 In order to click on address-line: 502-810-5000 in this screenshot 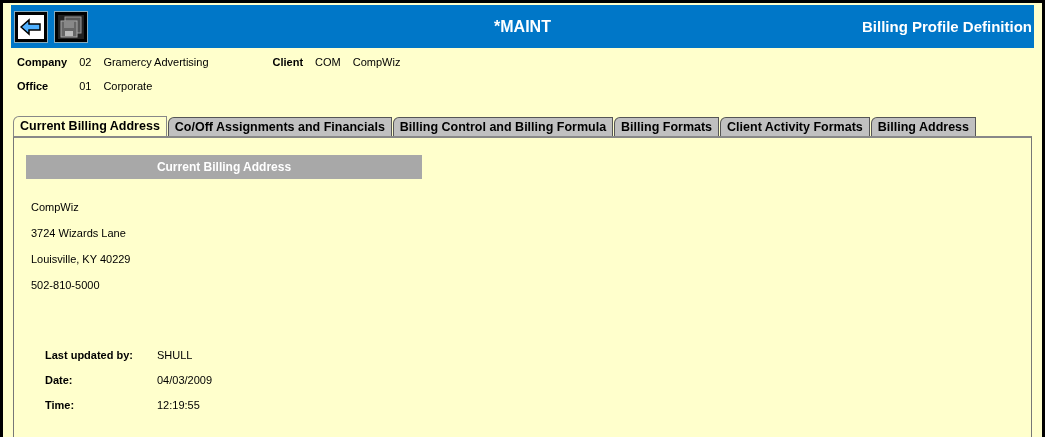, I will do `click(66, 285)`.